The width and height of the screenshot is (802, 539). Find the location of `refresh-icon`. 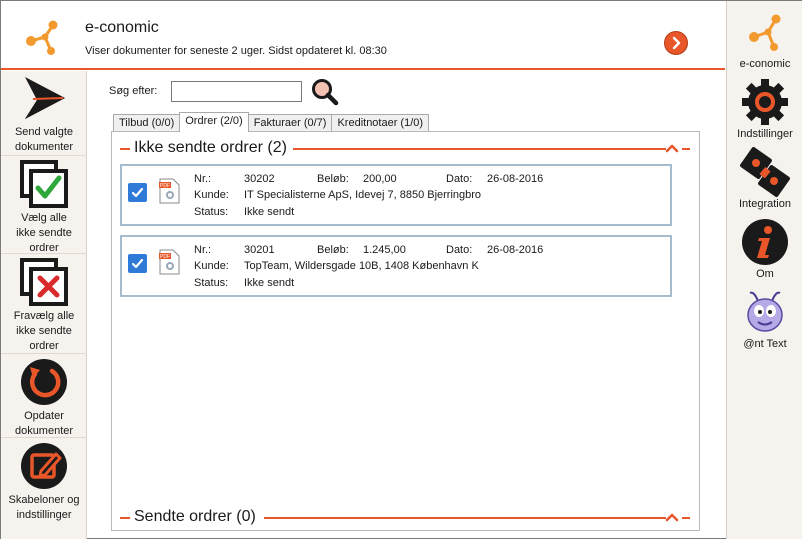

refresh-icon is located at coordinates (44, 382).